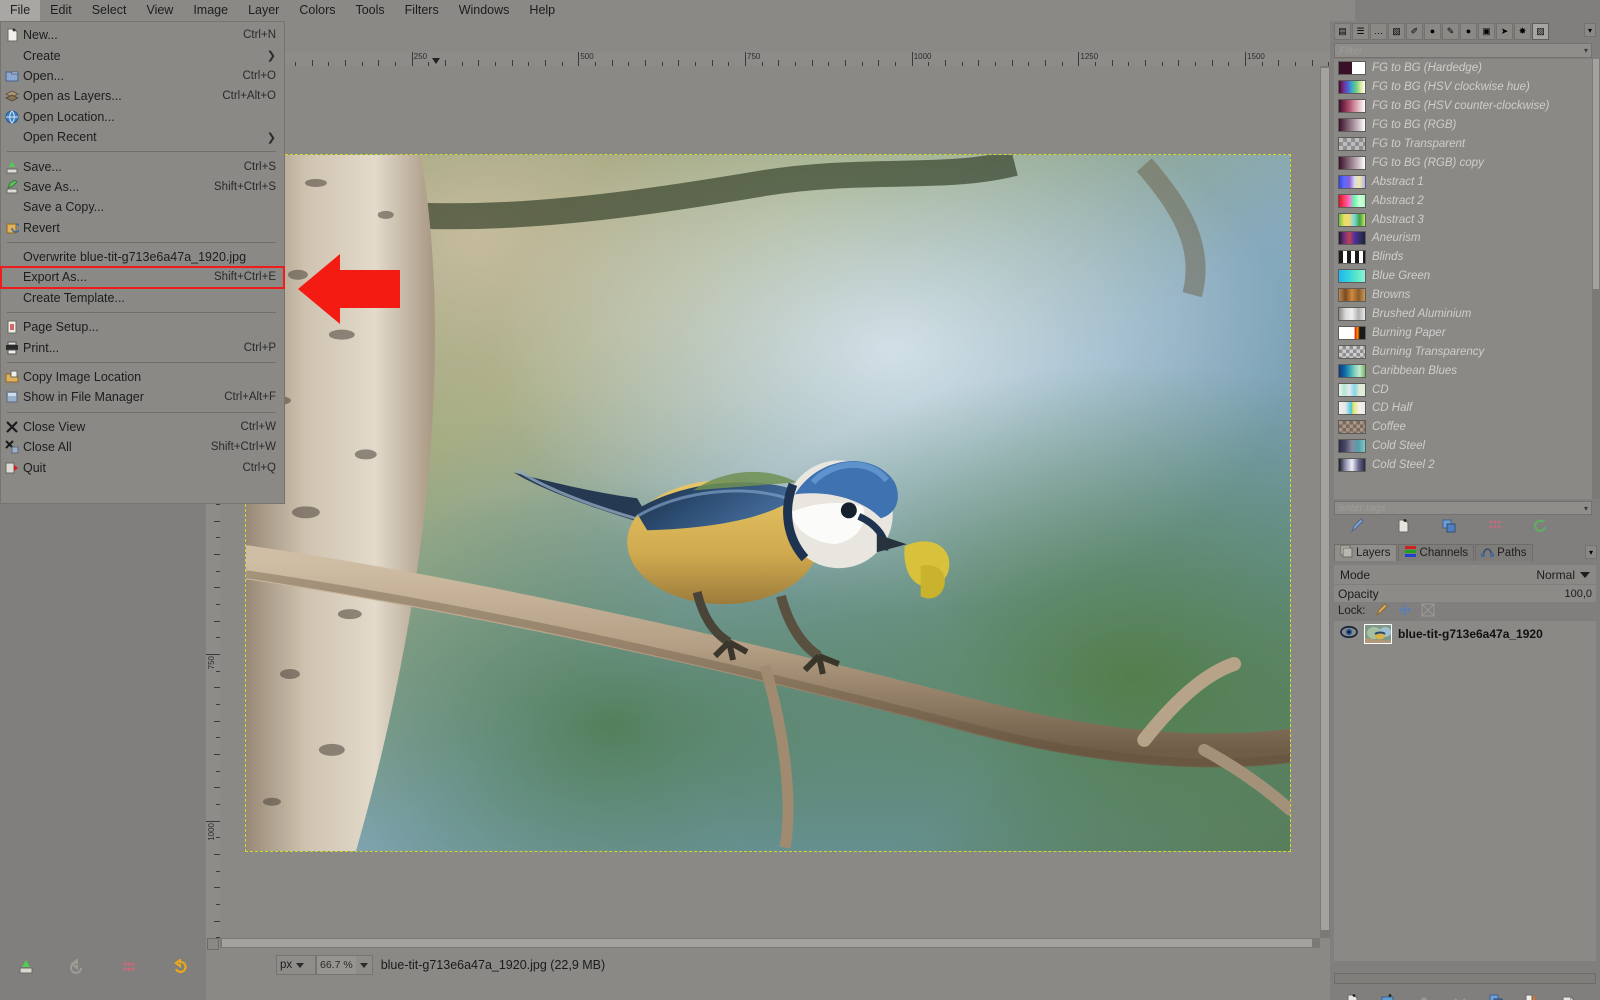  Describe the element at coordinates (336, 965) in the screenshot. I see `zoom-value: 66.7 %` at that location.